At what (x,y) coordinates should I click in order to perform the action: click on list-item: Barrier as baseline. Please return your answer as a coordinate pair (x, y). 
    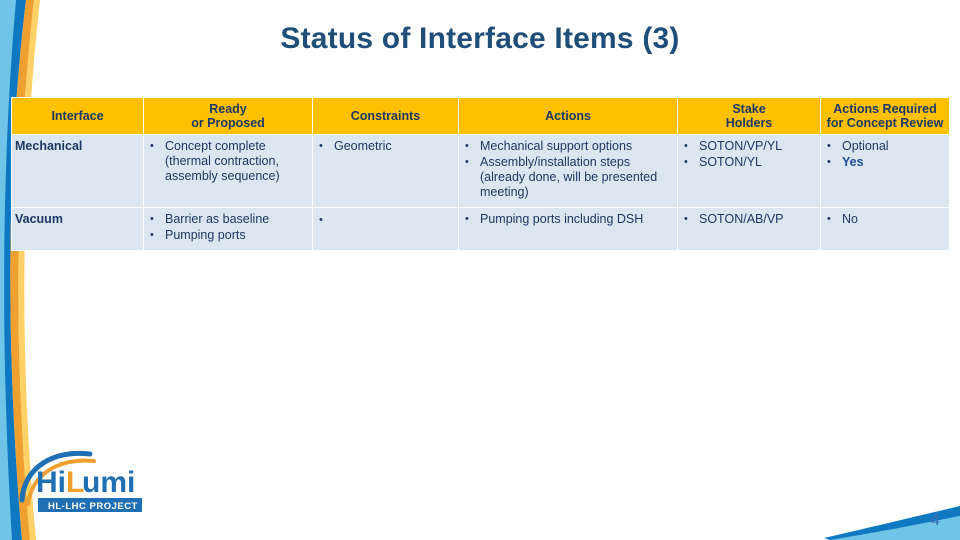
    Looking at the image, I should click on (228, 219).